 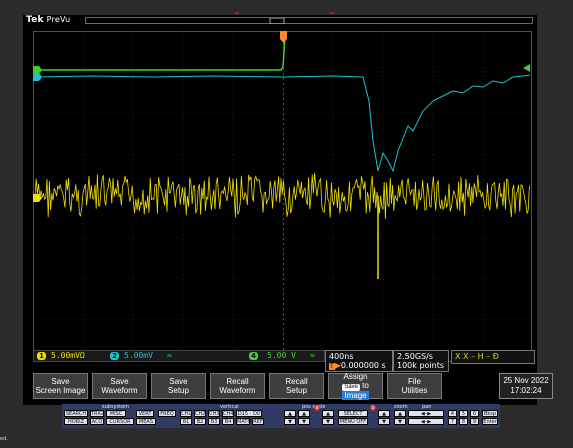 What do you see at coordinates (285, 7) in the screenshot?
I see `top-red-marker` at bounding box center [285, 7].